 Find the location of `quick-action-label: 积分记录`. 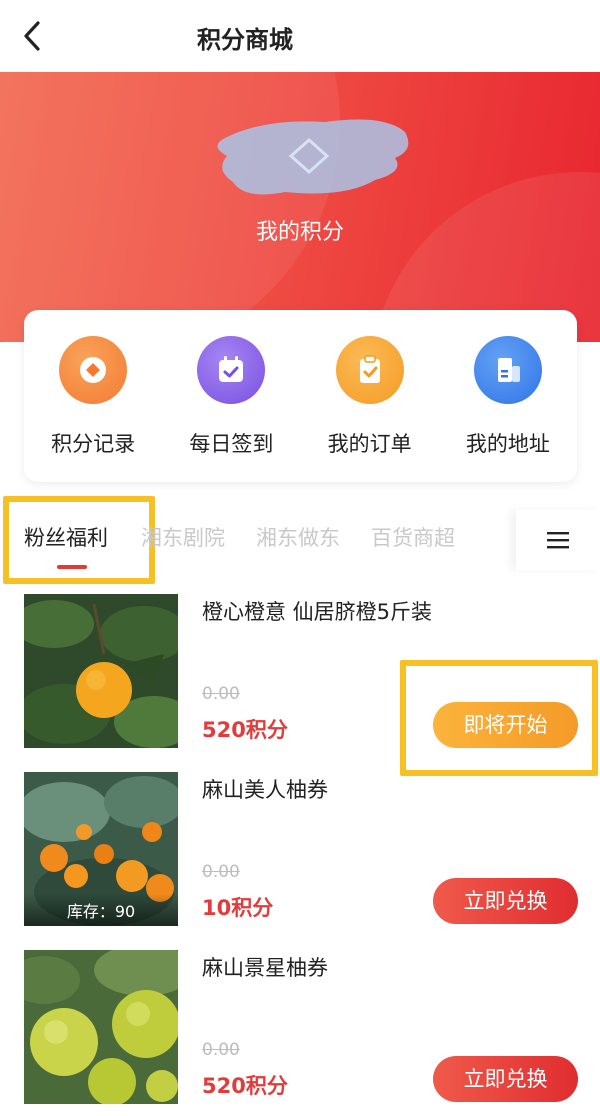

quick-action-label: 积分记录 is located at coordinates (93, 444).